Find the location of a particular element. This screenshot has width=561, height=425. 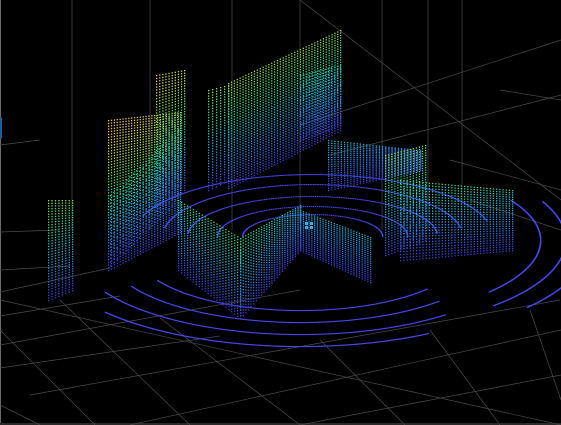

wall-tall-left is located at coordinates (171, 141).